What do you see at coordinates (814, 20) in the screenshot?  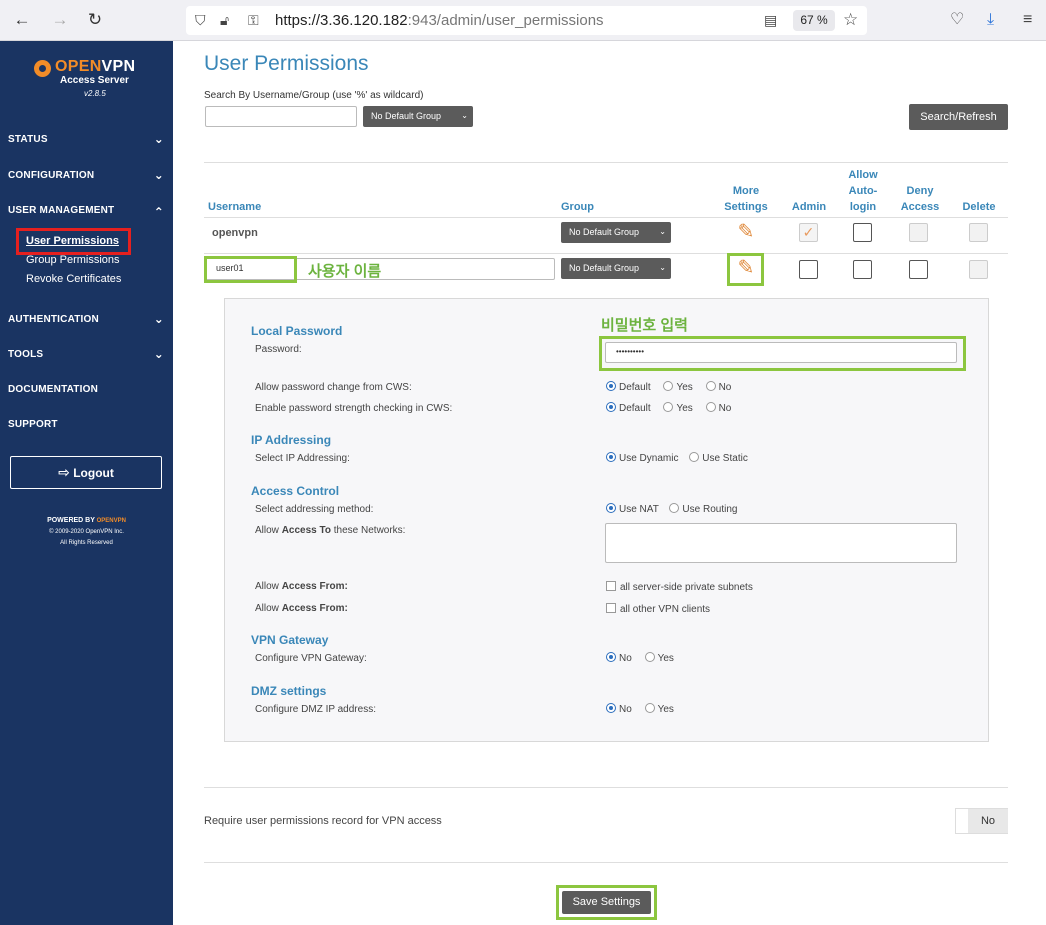 I see `zoom-level: 67 %` at bounding box center [814, 20].